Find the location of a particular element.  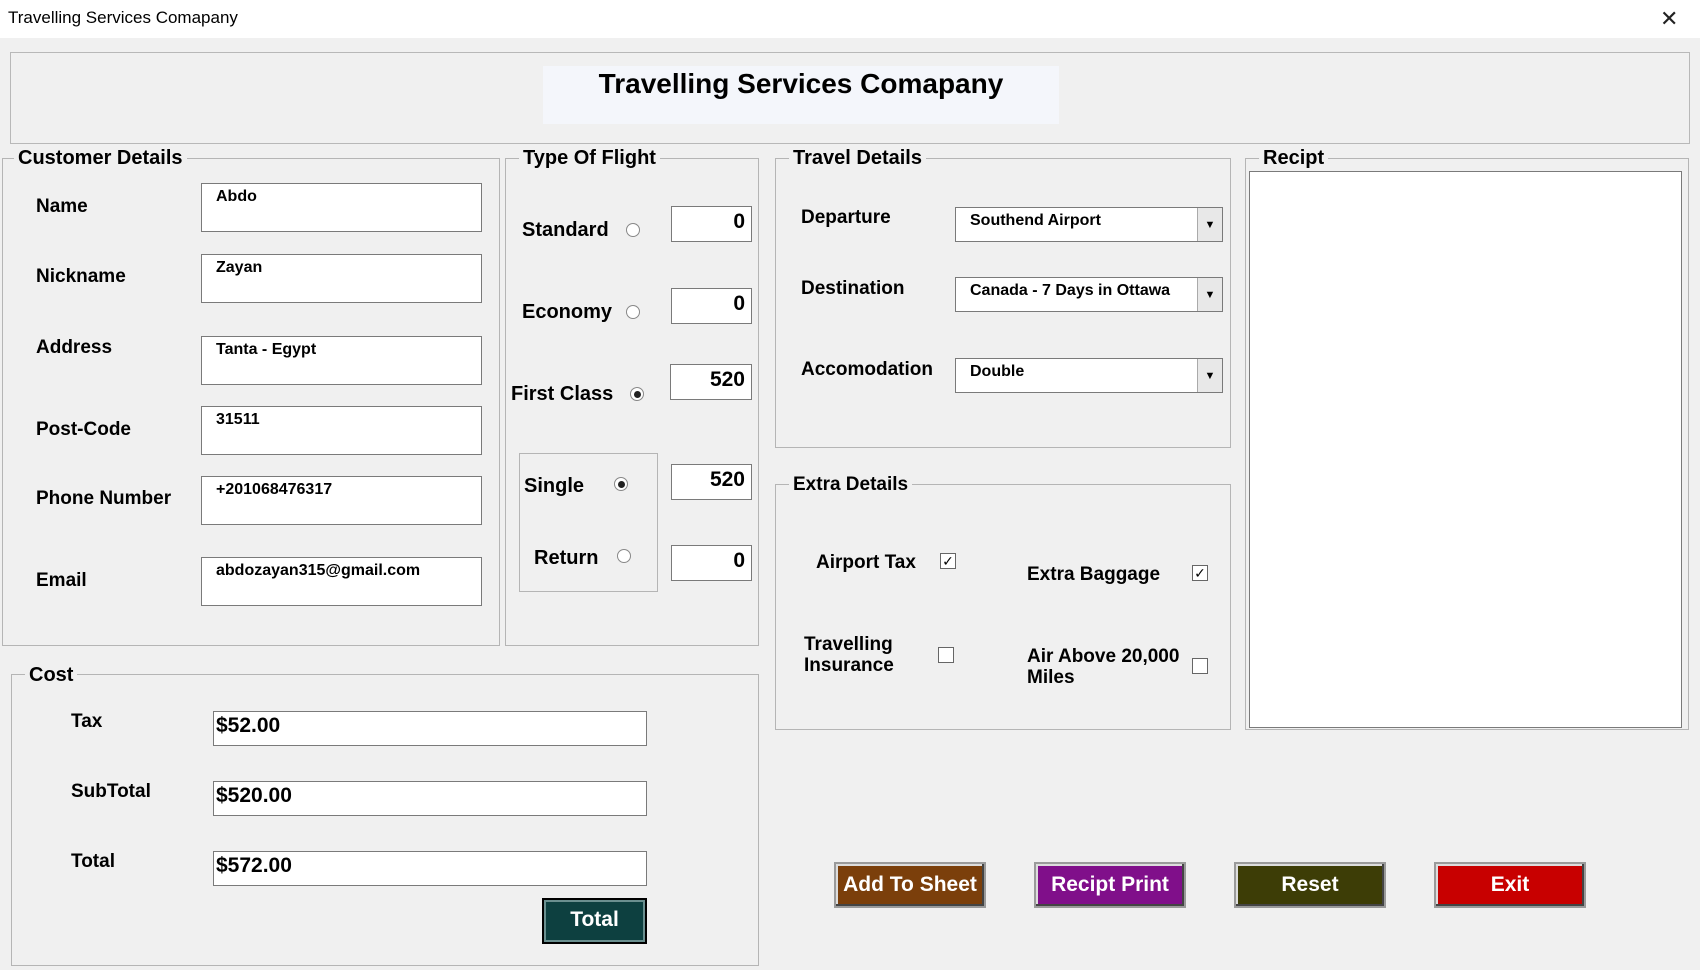

postcode-field: 31511 is located at coordinates (341, 430).